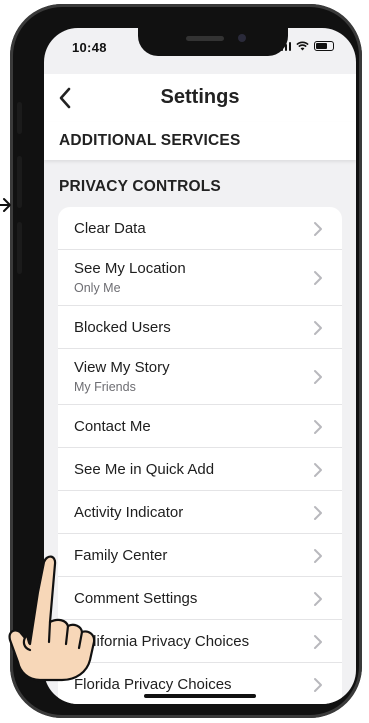  Describe the element at coordinates (302, 46) in the screenshot. I see `wifi-icon` at that location.